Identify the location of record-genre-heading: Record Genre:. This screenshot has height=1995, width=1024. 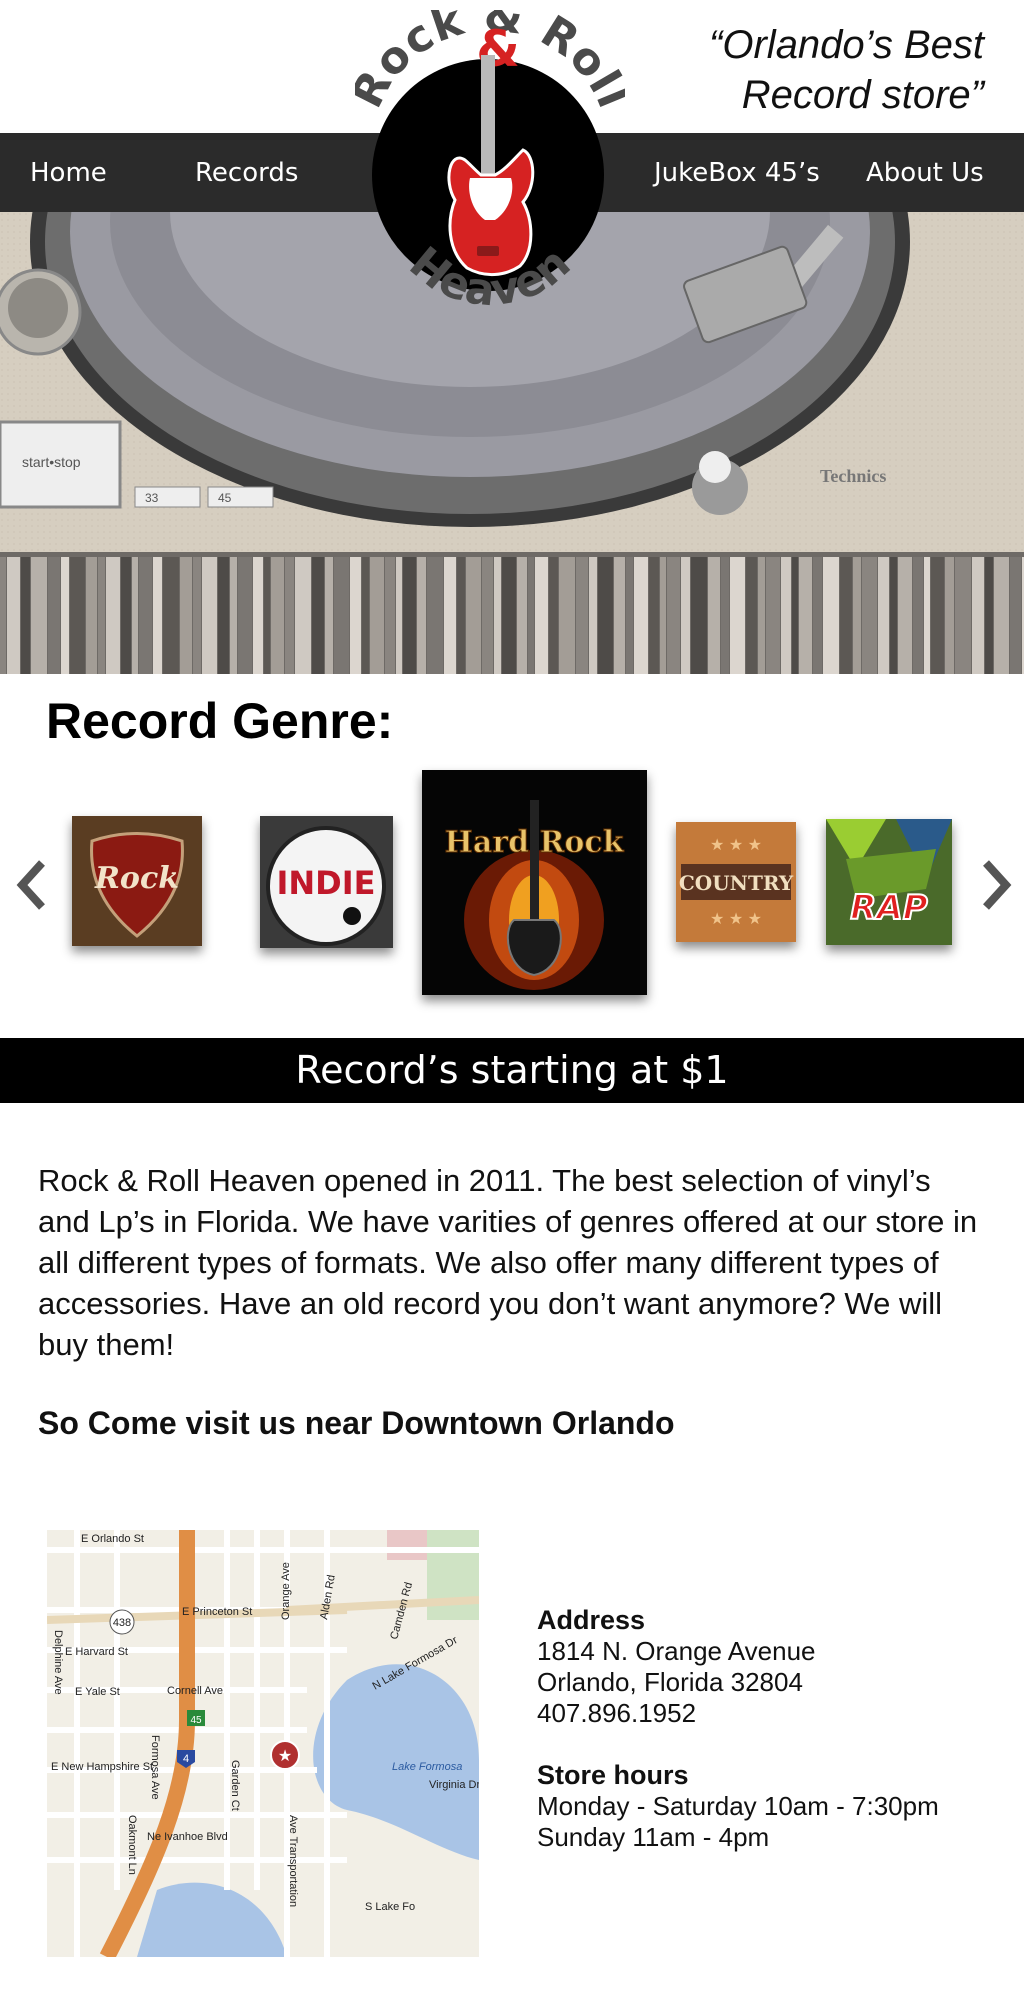
(220, 721).